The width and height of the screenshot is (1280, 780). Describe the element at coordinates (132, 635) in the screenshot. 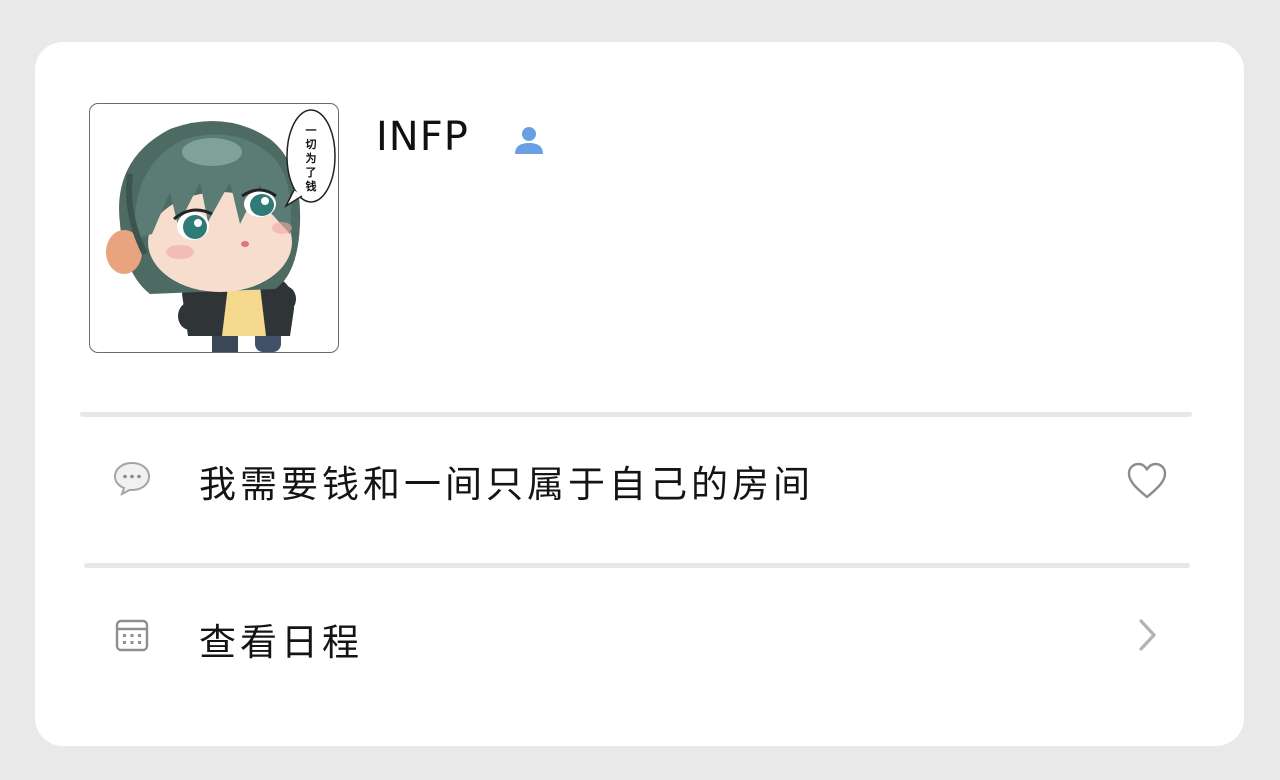

I see `calendar-icon` at that location.